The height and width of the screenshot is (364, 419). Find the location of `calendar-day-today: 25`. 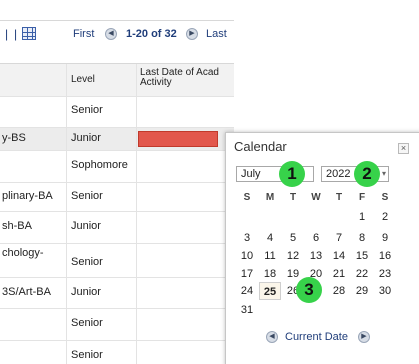

calendar-day-today: 25 is located at coordinates (270, 291).